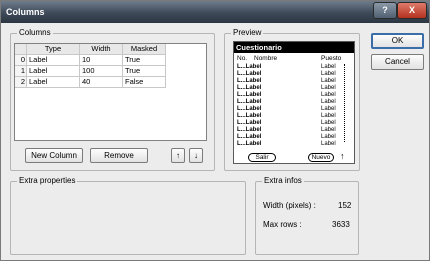  I want to click on width-pixels-value: 152, so click(345, 205).